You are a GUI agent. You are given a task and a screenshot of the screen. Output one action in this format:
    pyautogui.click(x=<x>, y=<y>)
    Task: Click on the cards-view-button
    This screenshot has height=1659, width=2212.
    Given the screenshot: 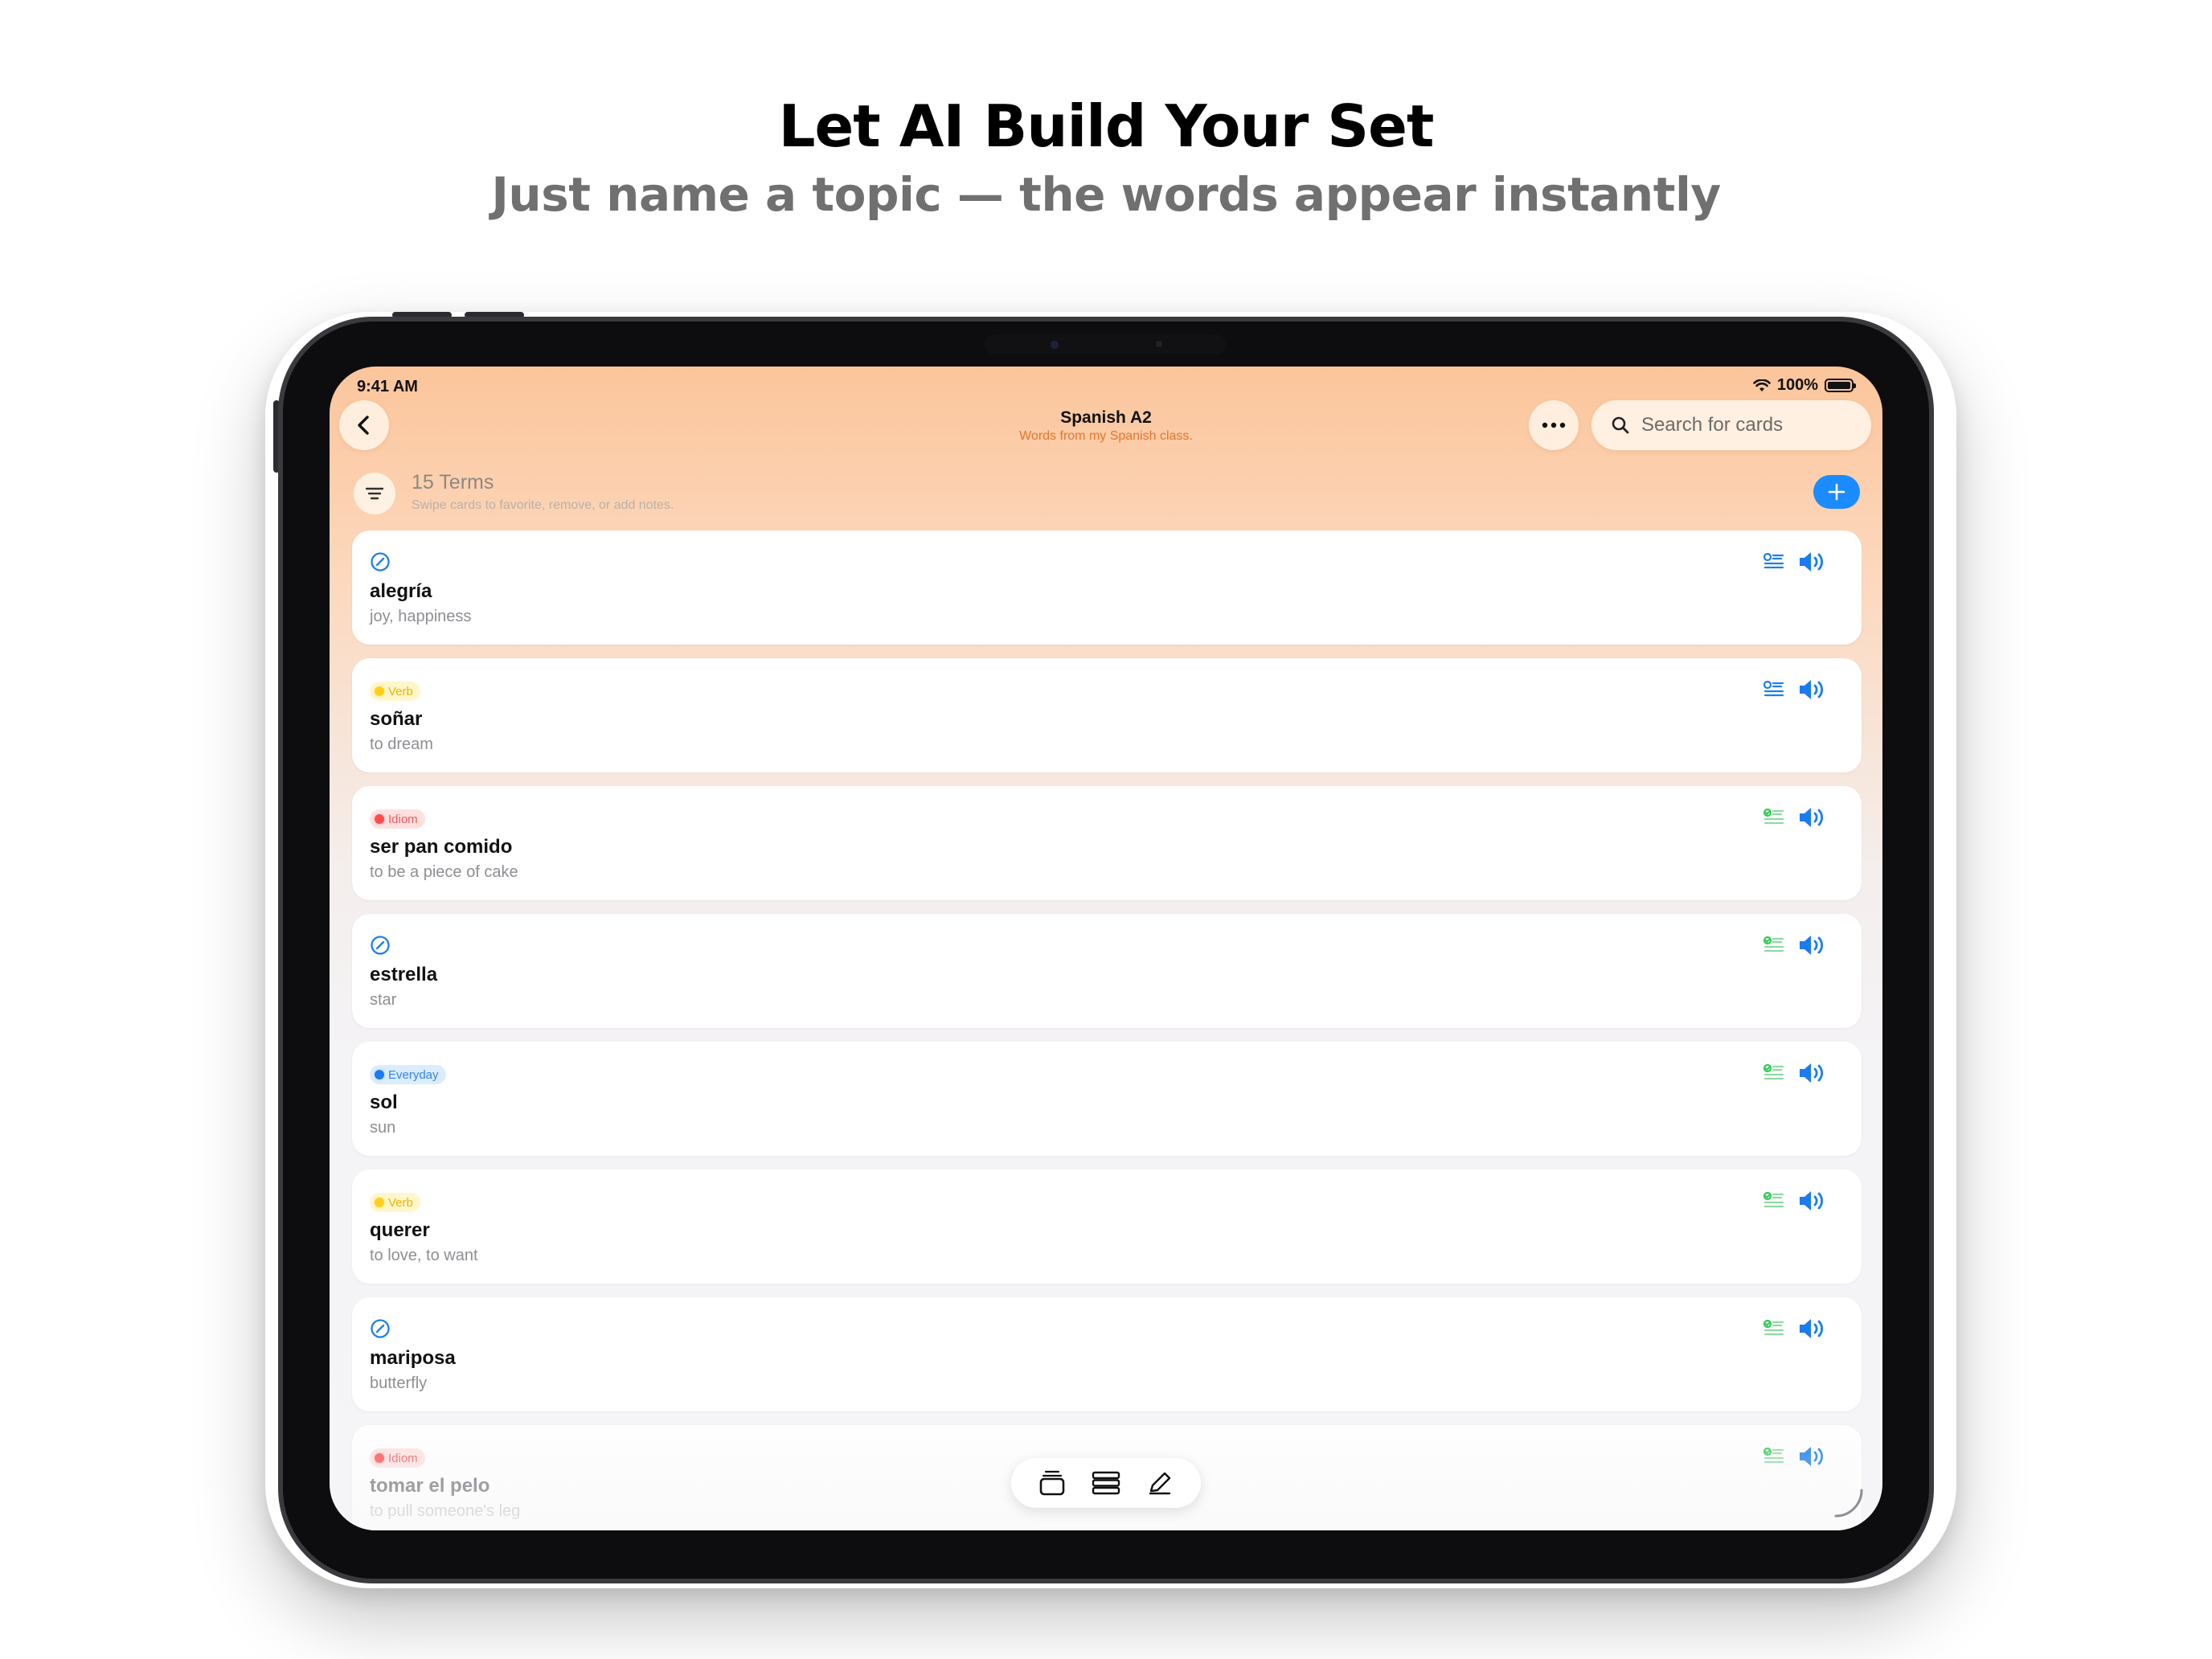 What is the action you would take?
    pyautogui.click(x=1052, y=1483)
    